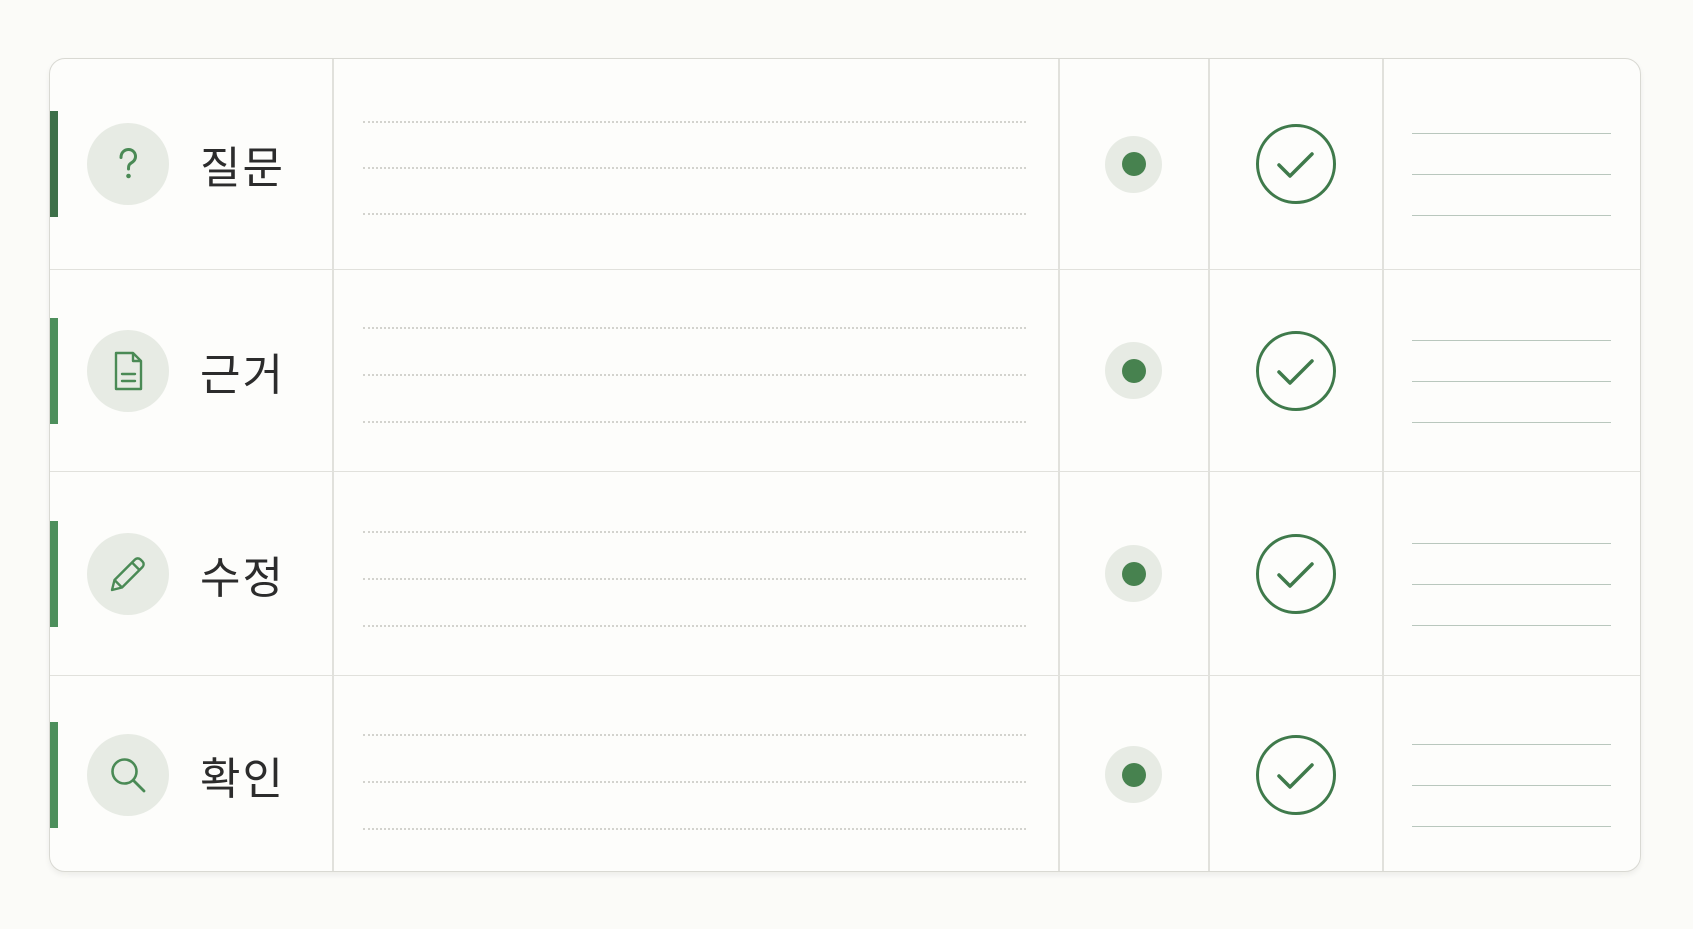 The width and height of the screenshot is (1693, 929). I want to click on question-mark-icon, so click(128, 164).